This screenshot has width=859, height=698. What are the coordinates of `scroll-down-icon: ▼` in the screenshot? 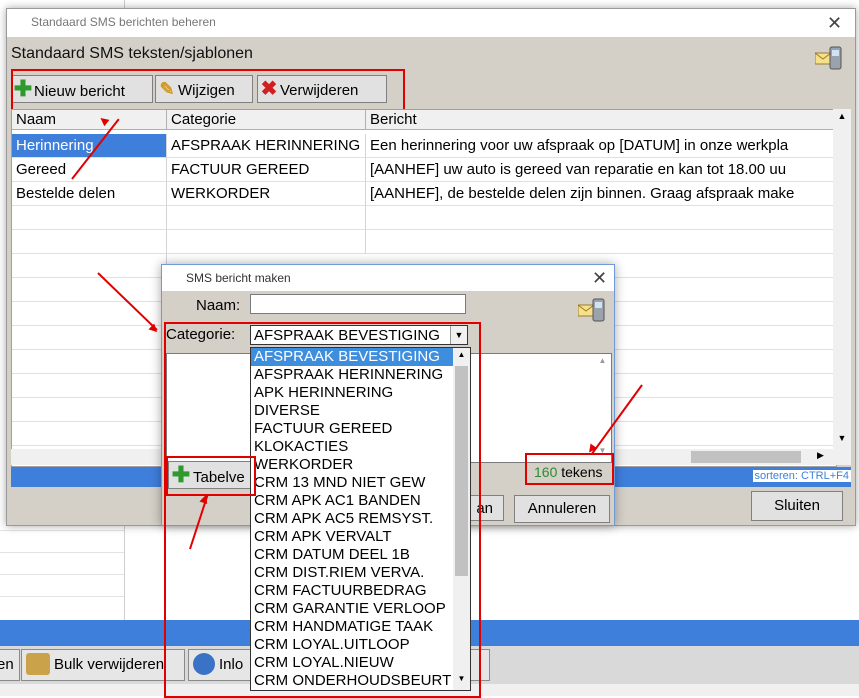 It's located at (842, 438).